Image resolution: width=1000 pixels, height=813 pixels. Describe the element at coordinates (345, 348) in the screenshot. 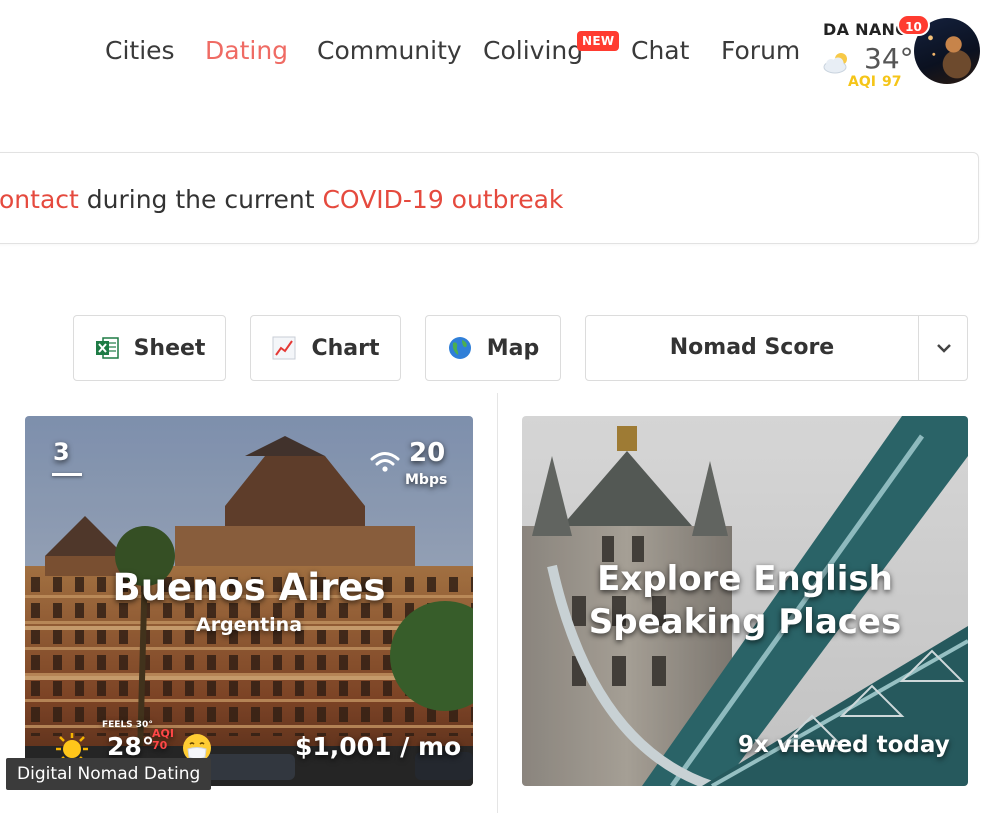

I see `chart-label: Chart` at that location.